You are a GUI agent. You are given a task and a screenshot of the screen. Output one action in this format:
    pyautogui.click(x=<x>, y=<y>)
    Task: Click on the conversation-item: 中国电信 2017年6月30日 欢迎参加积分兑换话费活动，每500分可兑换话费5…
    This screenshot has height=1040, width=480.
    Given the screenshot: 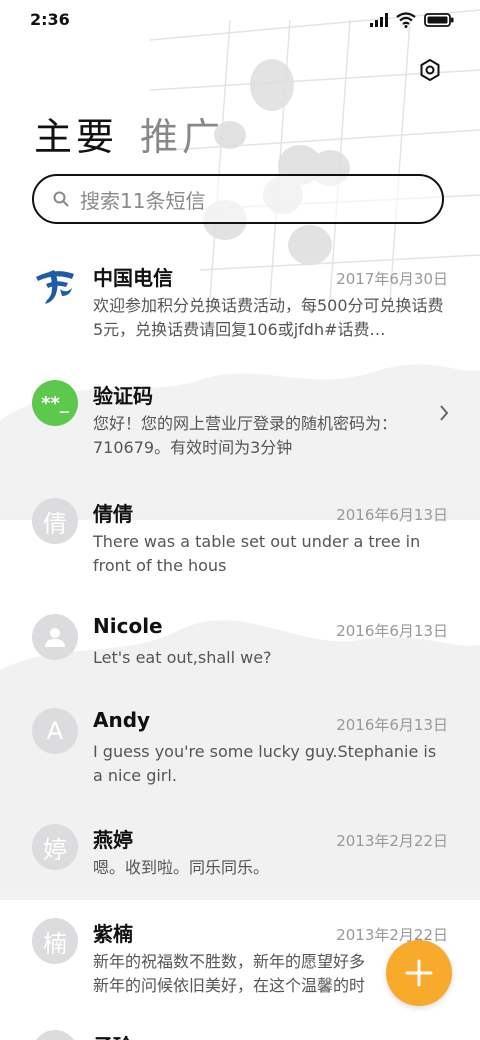 What is the action you would take?
    pyautogui.click(x=240, y=300)
    